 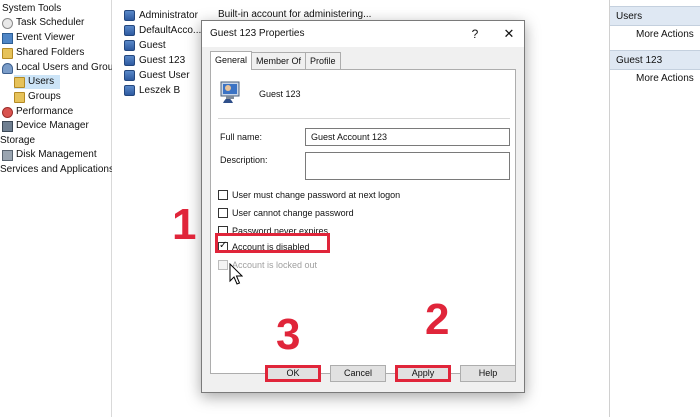 I want to click on event-viewer-icon, so click(x=7, y=38).